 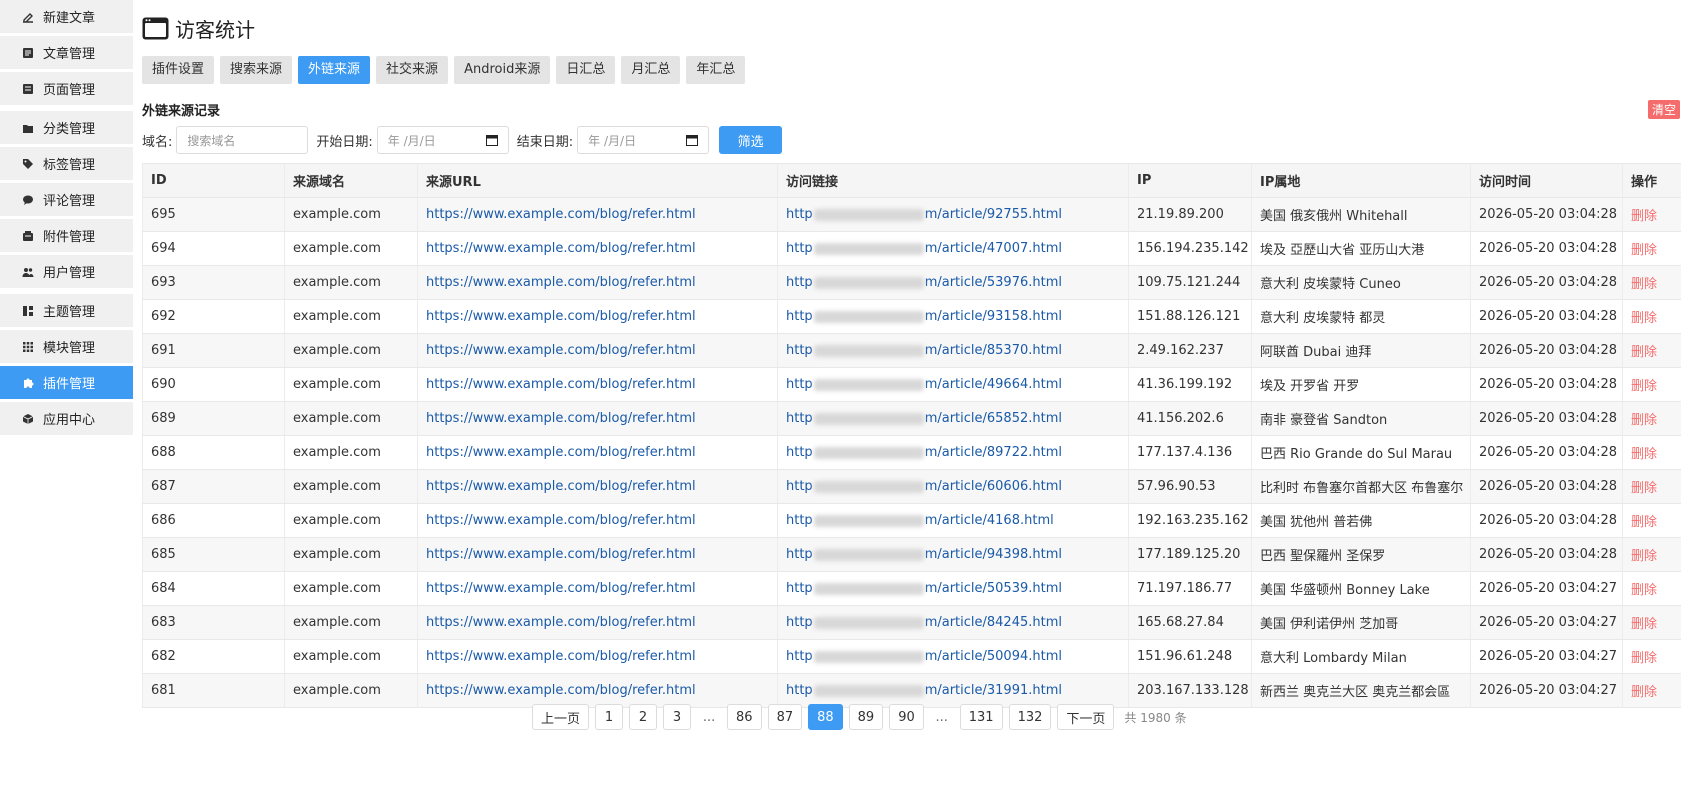 What do you see at coordinates (256, 70) in the screenshot?
I see `tab: 搜索来源` at bounding box center [256, 70].